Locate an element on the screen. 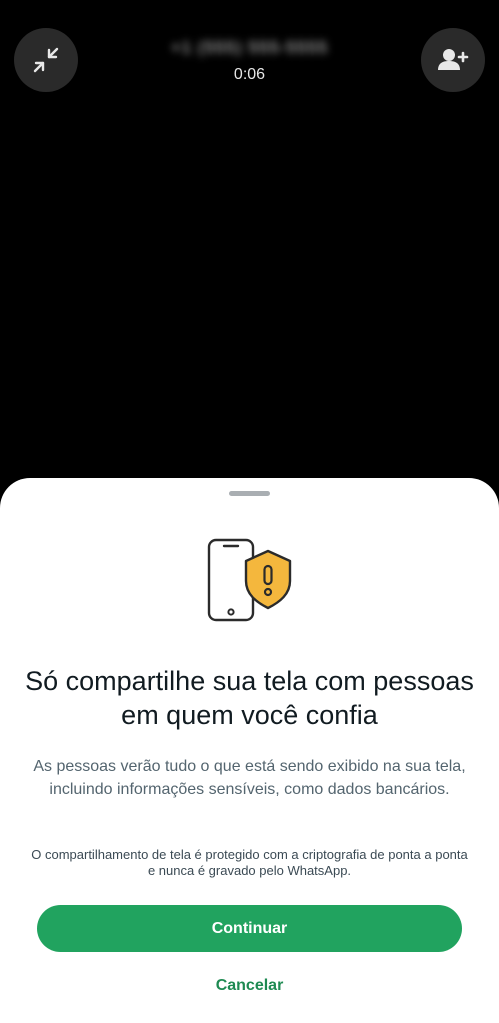 The image size is (499, 1023). add-person-icon is located at coordinates (453, 59).